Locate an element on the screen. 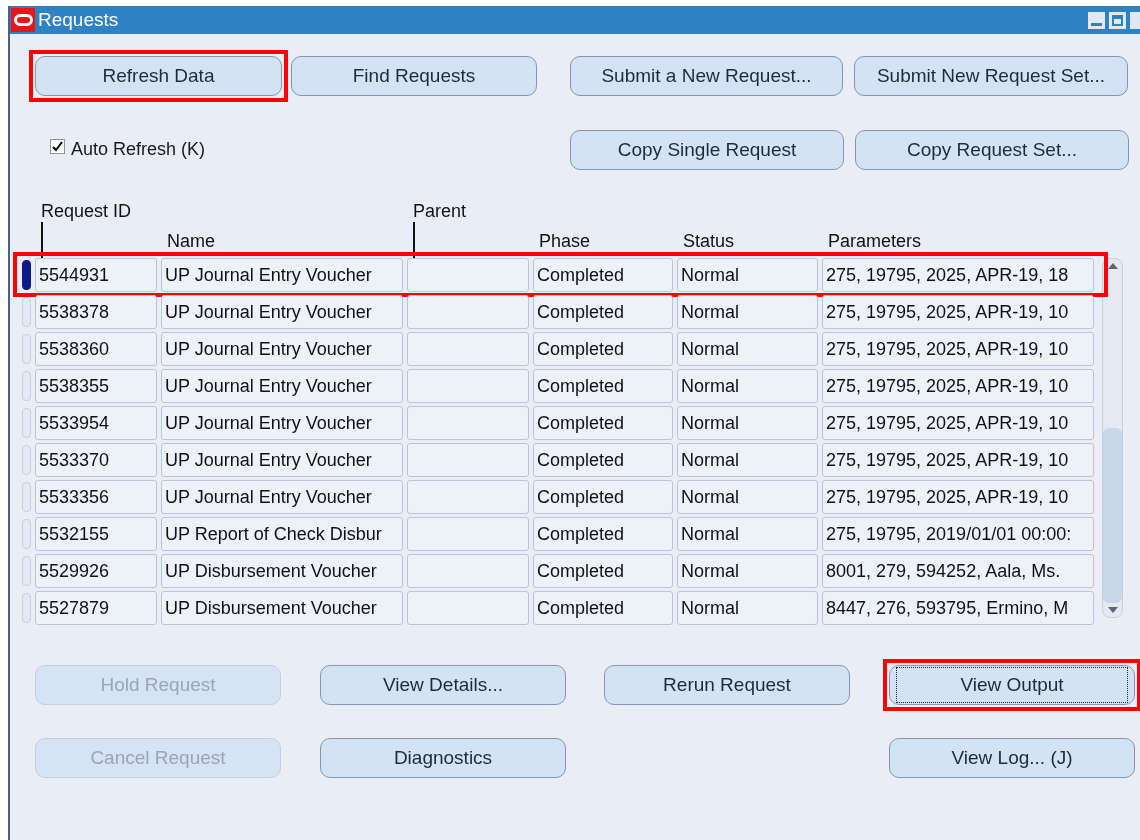  table-cell: 5527879 is located at coordinates (96, 608).